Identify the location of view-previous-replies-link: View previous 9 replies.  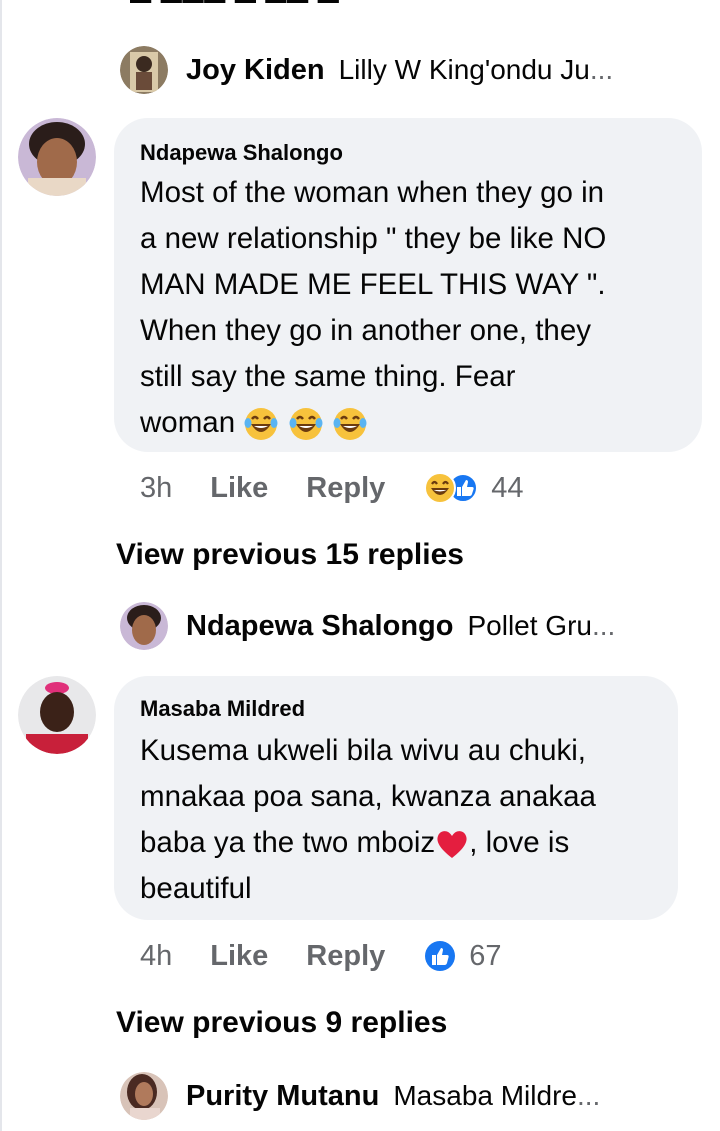
(281, 1023).